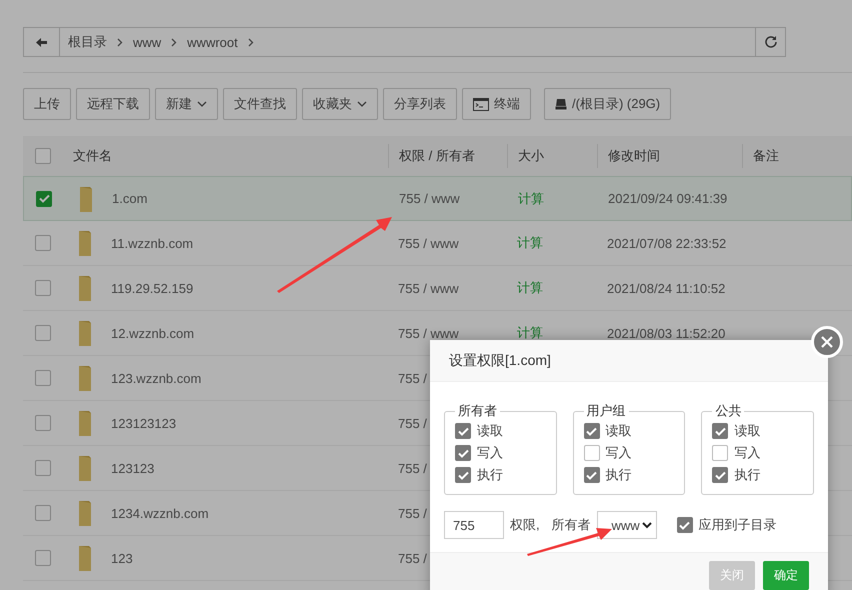 The width and height of the screenshot is (852, 590). Describe the element at coordinates (666, 333) in the screenshot. I see `modified-cell-text: 2021/08/03 11:52:20` at that location.